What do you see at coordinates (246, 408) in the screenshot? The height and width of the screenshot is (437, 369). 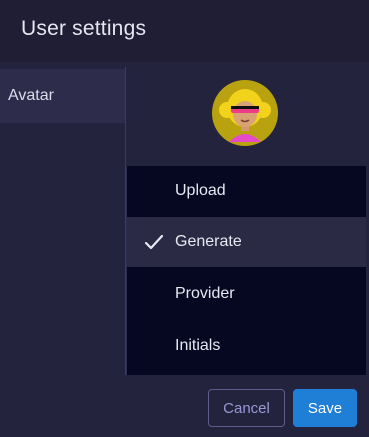 I see `cancel-button: Cancel` at bounding box center [246, 408].